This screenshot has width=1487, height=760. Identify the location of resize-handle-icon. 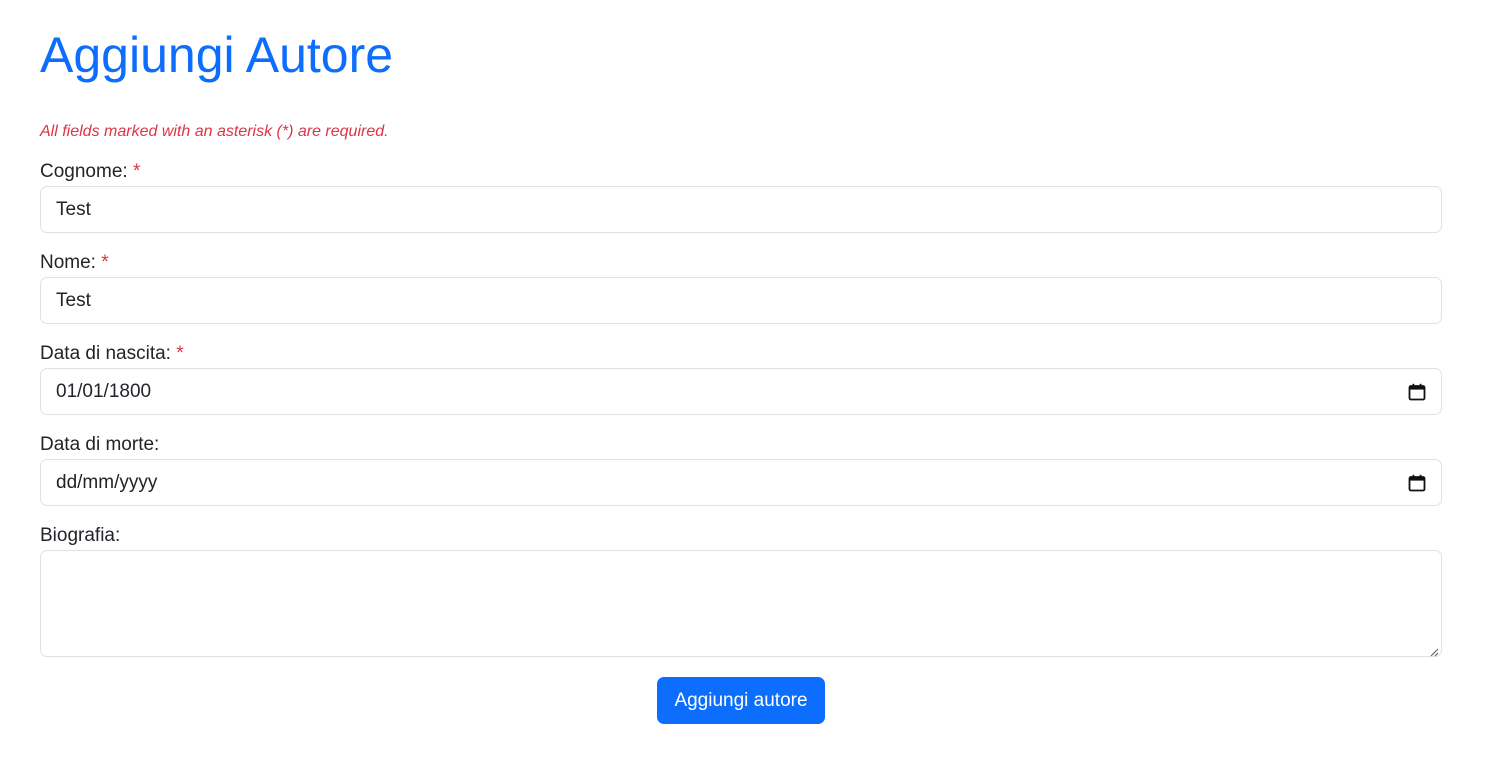
(1434, 650).